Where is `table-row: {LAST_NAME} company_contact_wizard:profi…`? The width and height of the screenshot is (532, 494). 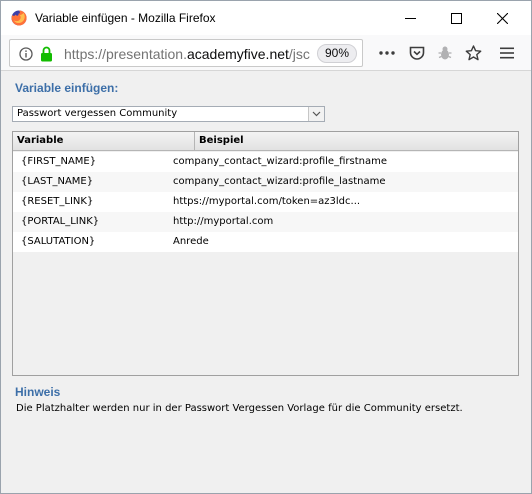
table-row: {LAST_NAME} company_contact_wizard:profi… is located at coordinates (265, 182).